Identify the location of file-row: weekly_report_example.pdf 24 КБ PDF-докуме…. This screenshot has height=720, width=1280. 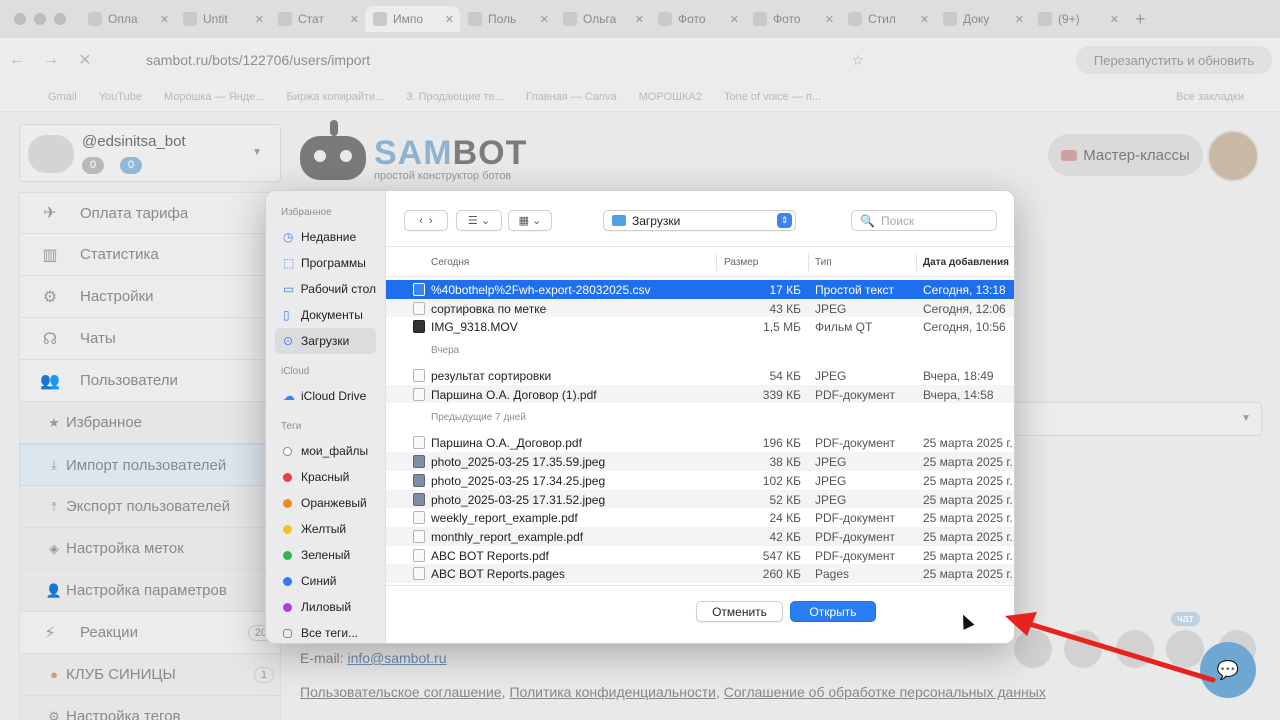
(700, 517).